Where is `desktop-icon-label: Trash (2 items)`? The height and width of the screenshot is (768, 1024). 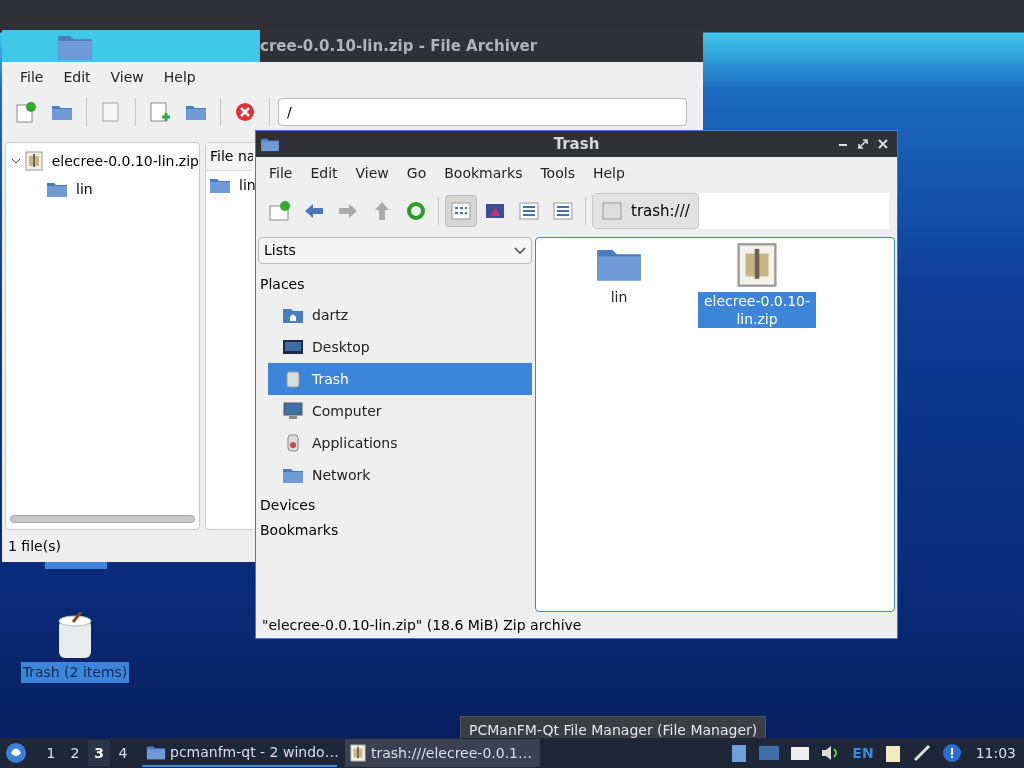 desktop-icon-label: Trash (2 items) is located at coordinates (75, 672).